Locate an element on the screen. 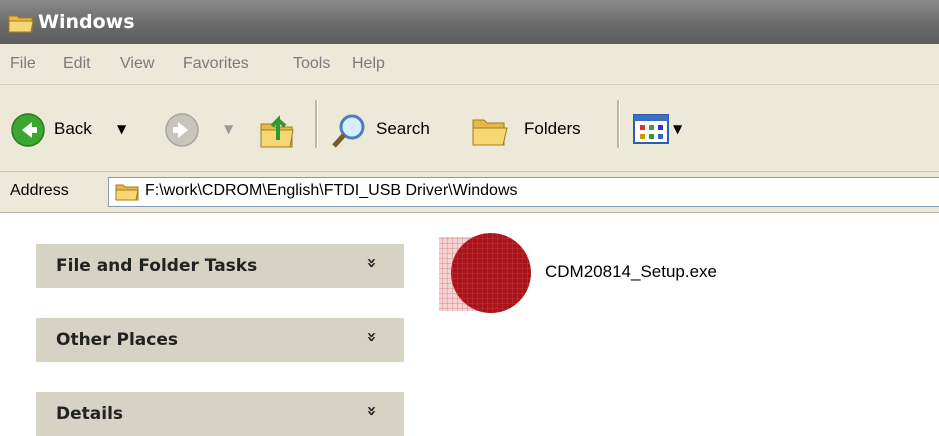 The height and width of the screenshot is (436, 939). folders-button: Folders is located at coordinates (535, 130).